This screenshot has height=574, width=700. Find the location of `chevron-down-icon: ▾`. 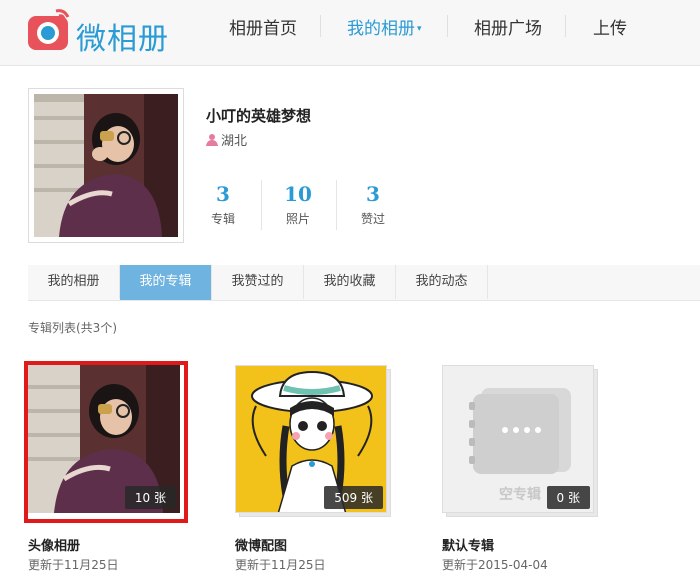

chevron-down-icon: ▾ is located at coordinates (419, 29).